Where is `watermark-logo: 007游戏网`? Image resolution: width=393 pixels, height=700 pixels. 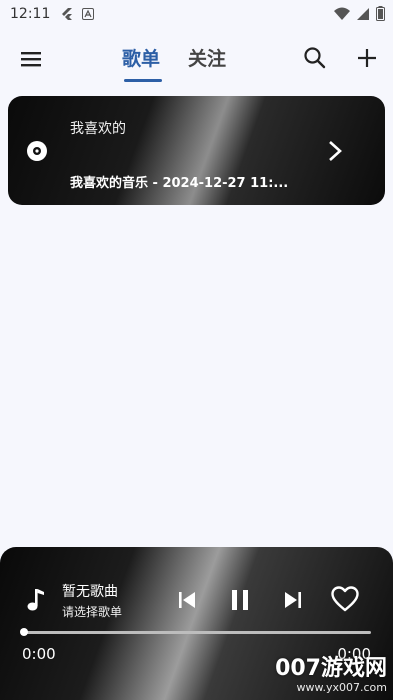
watermark-logo: 007游戏网 is located at coordinates (331, 668).